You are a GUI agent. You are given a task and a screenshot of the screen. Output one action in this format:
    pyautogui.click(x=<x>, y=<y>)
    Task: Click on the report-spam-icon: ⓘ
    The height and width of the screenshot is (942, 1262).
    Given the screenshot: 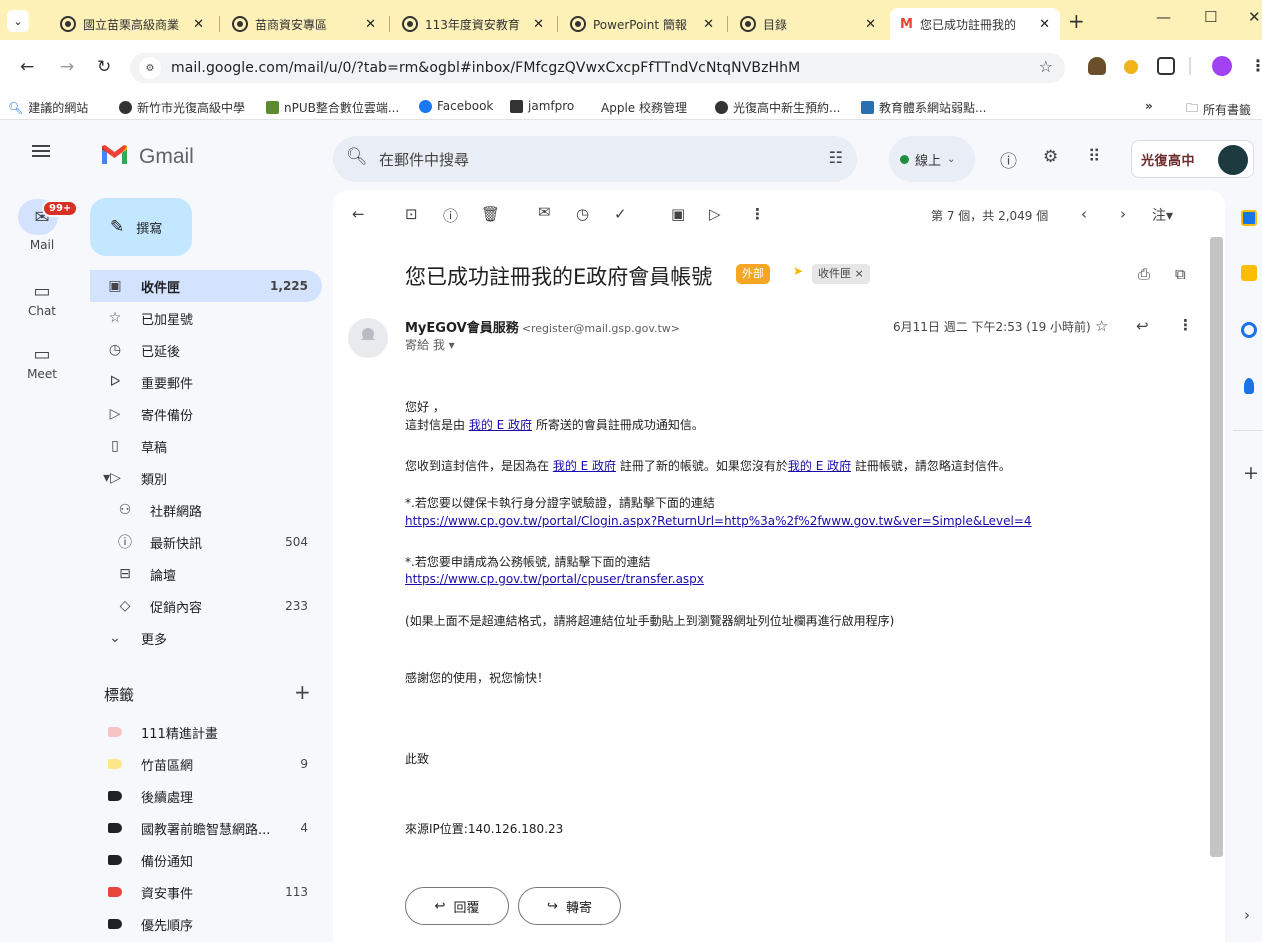 What is the action you would take?
    pyautogui.click(x=450, y=215)
    